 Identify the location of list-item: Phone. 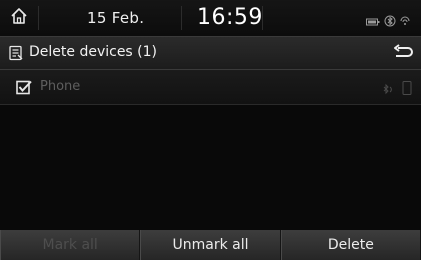
(210, 87).